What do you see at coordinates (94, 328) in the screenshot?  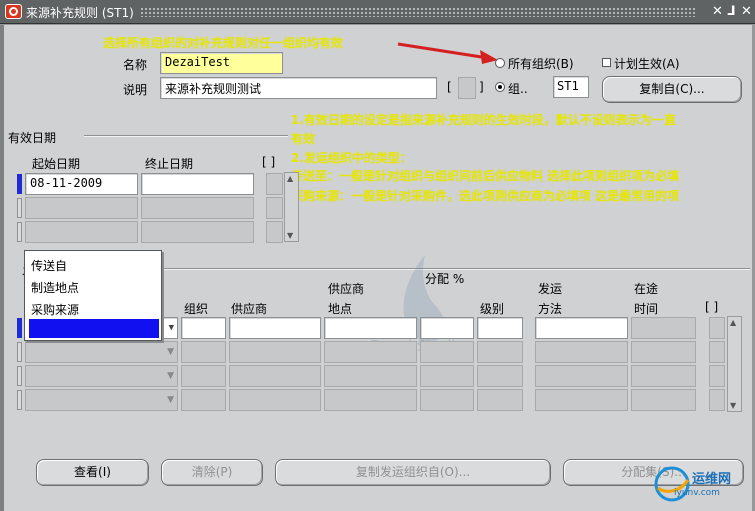 I see `option-selected-blank` at bounding box center [94, 328].